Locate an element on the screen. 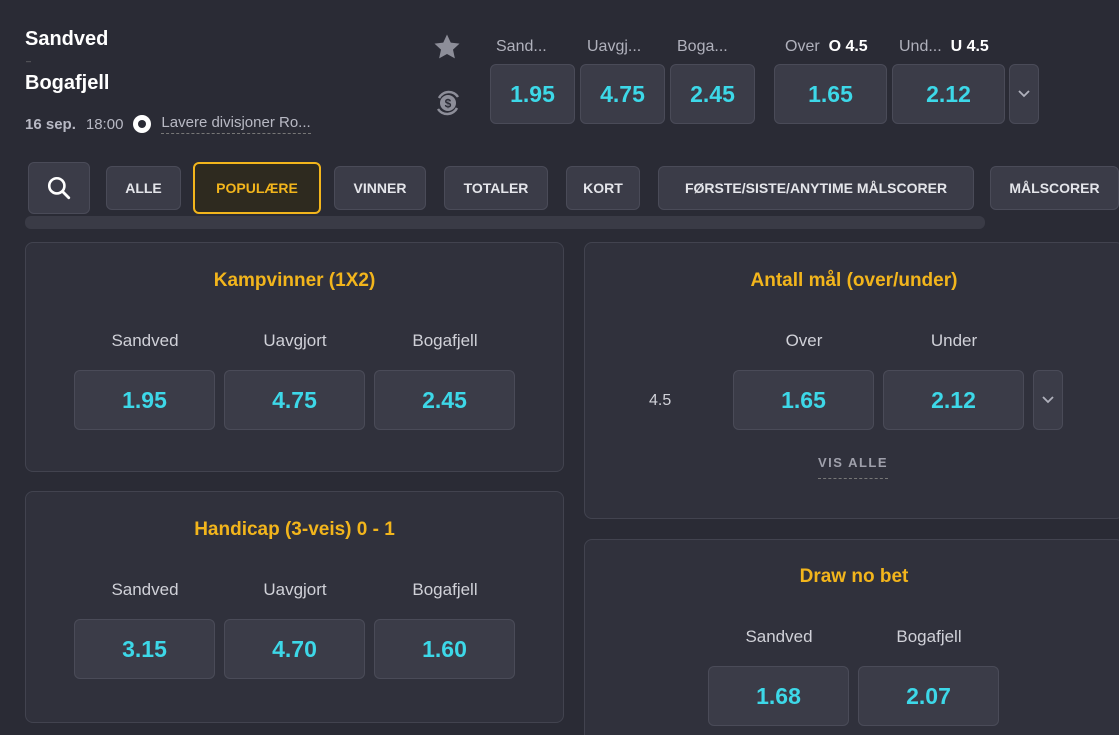  odd-button: 1.60 is located at coordinates (444, 649).